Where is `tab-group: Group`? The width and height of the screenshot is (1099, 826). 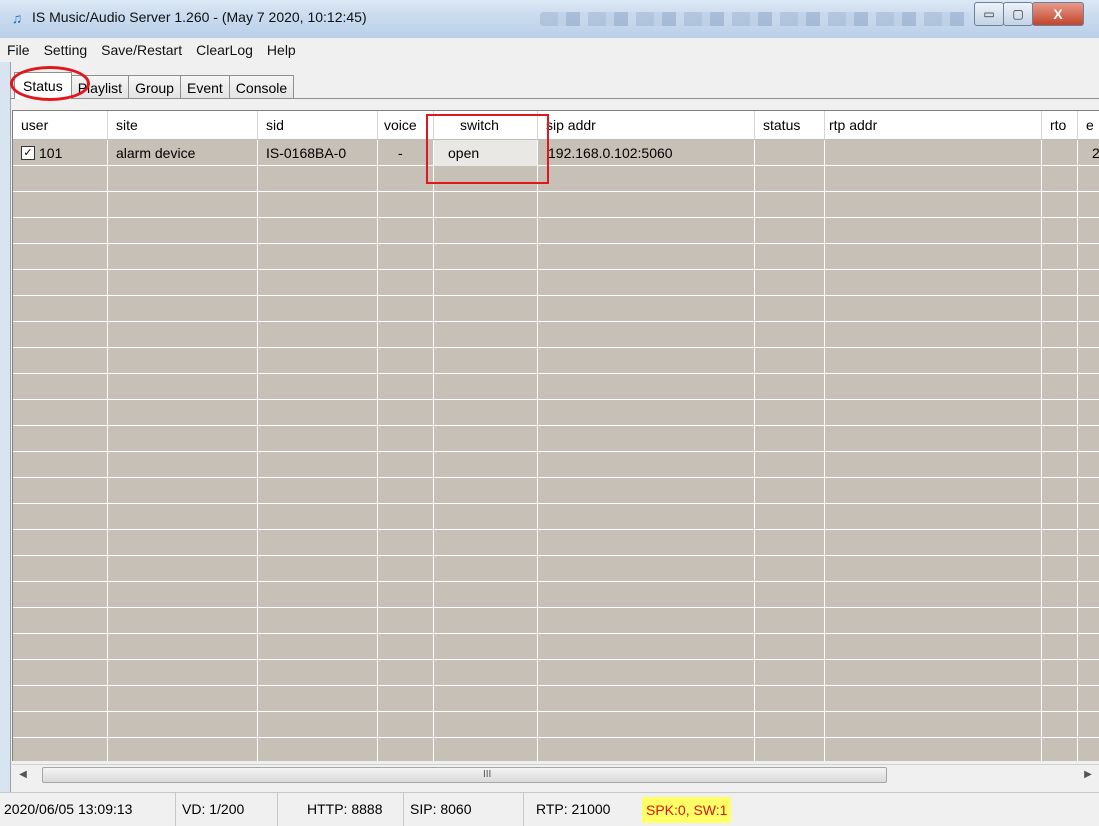
tab-group: Group is located at coordinates (154, 87).